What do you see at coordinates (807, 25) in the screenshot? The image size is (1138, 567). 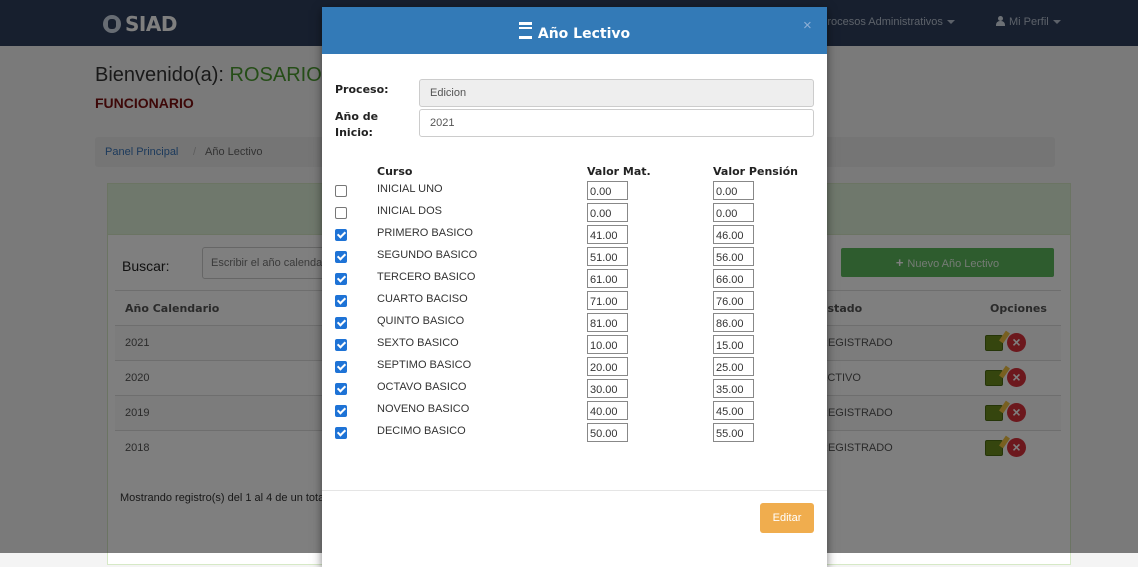 I see `close-icon: ×` at bounding box center [807, 25].